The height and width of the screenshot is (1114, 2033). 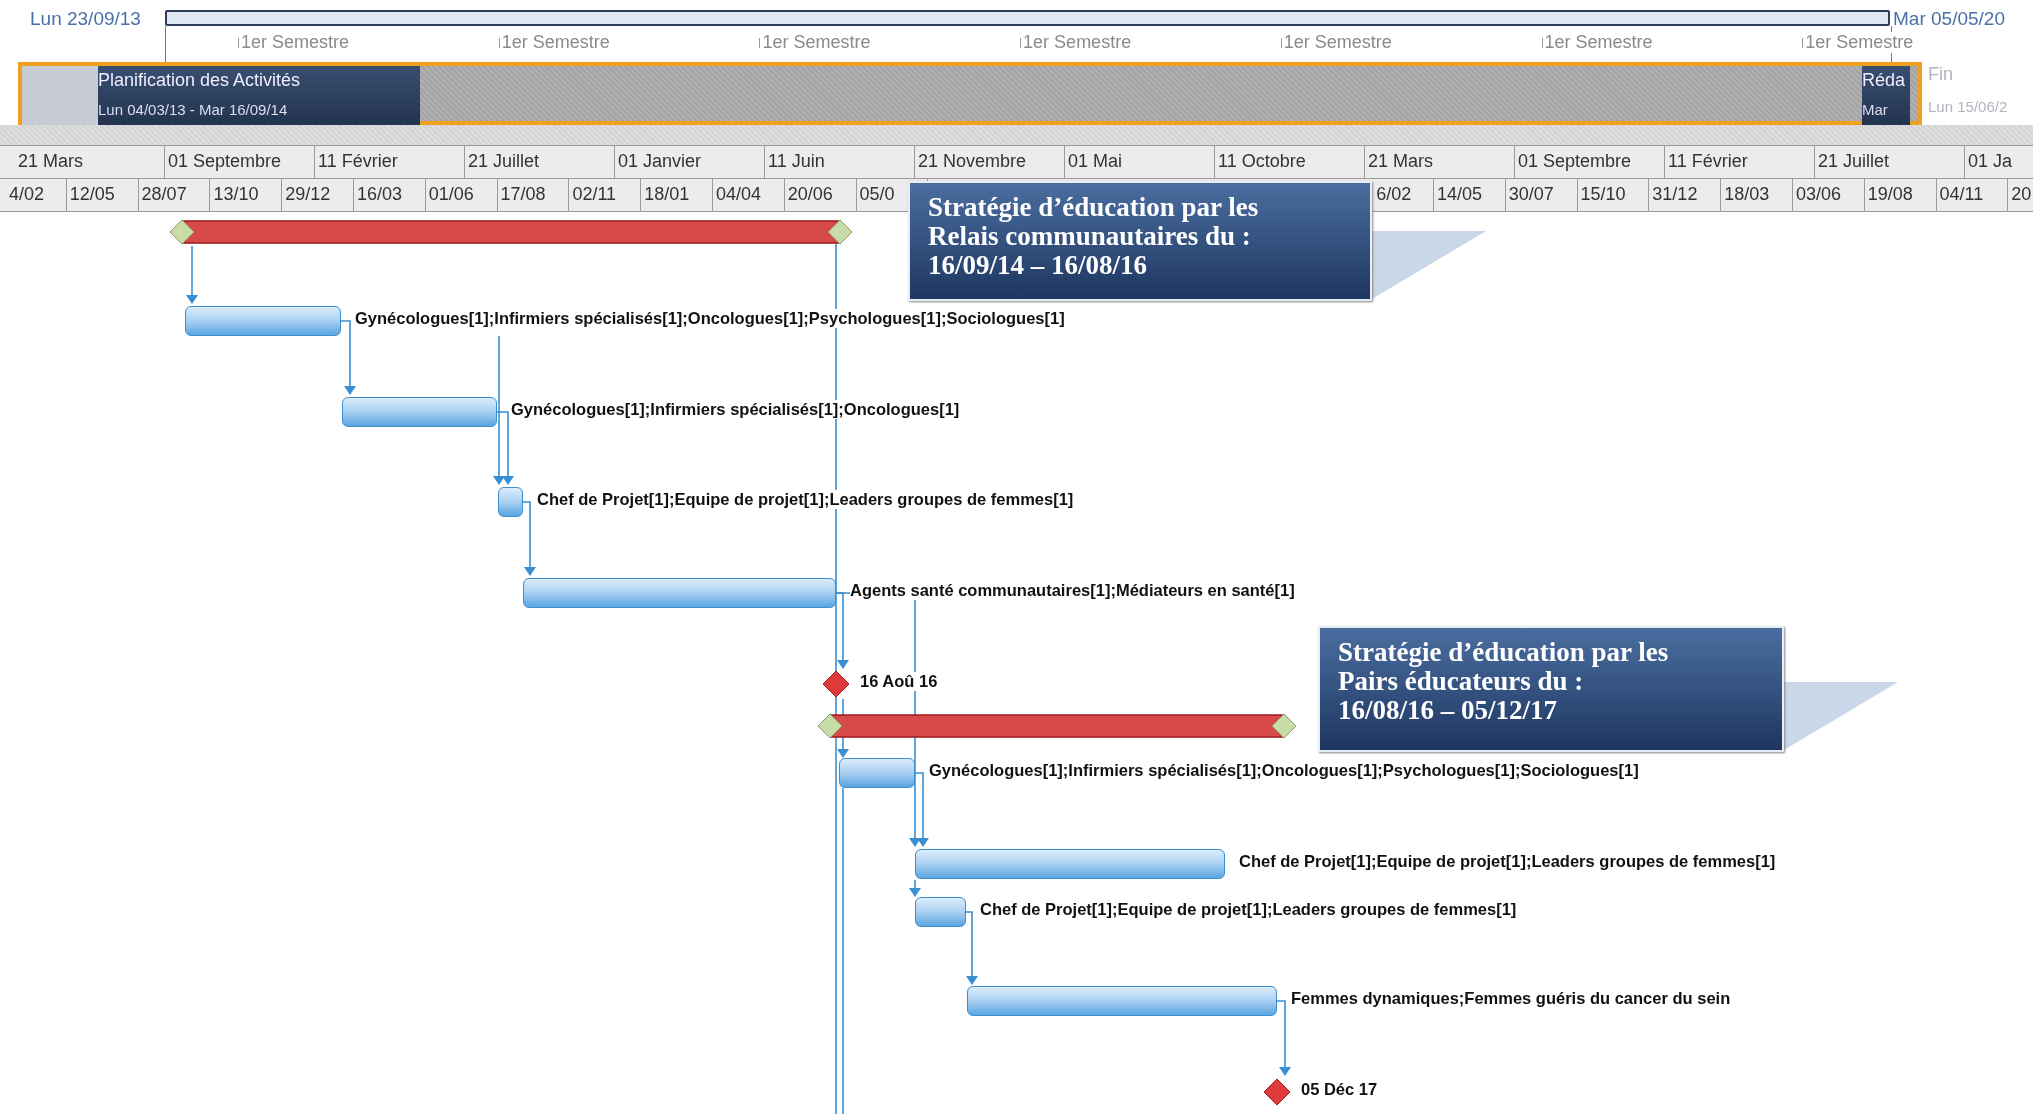 What do you see at coordinates (33, 195) in the screenshot?
I see `timescale-cell: 4/02` at bounding box center [33, 195].